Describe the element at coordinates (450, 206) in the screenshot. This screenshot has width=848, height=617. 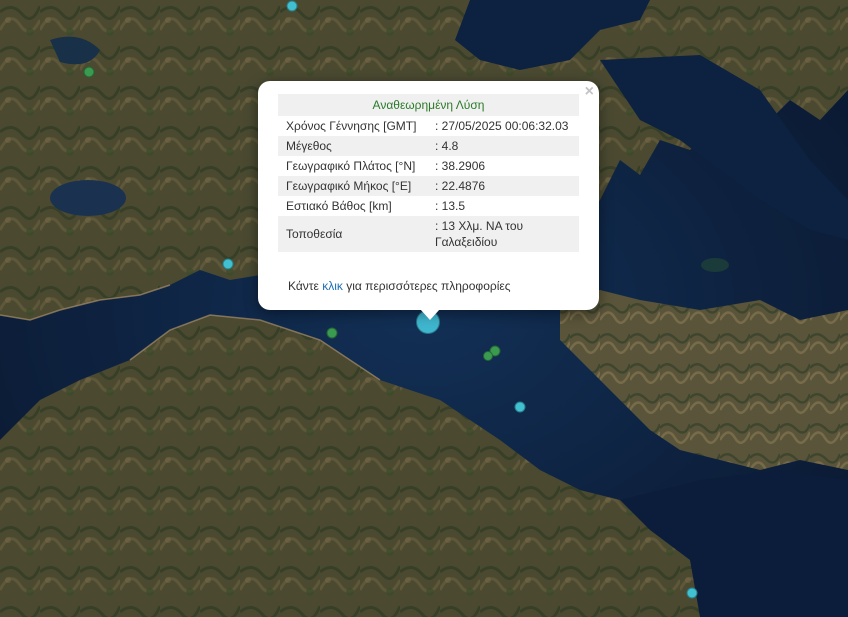
I see `depth-value: : 13.5` at that location.